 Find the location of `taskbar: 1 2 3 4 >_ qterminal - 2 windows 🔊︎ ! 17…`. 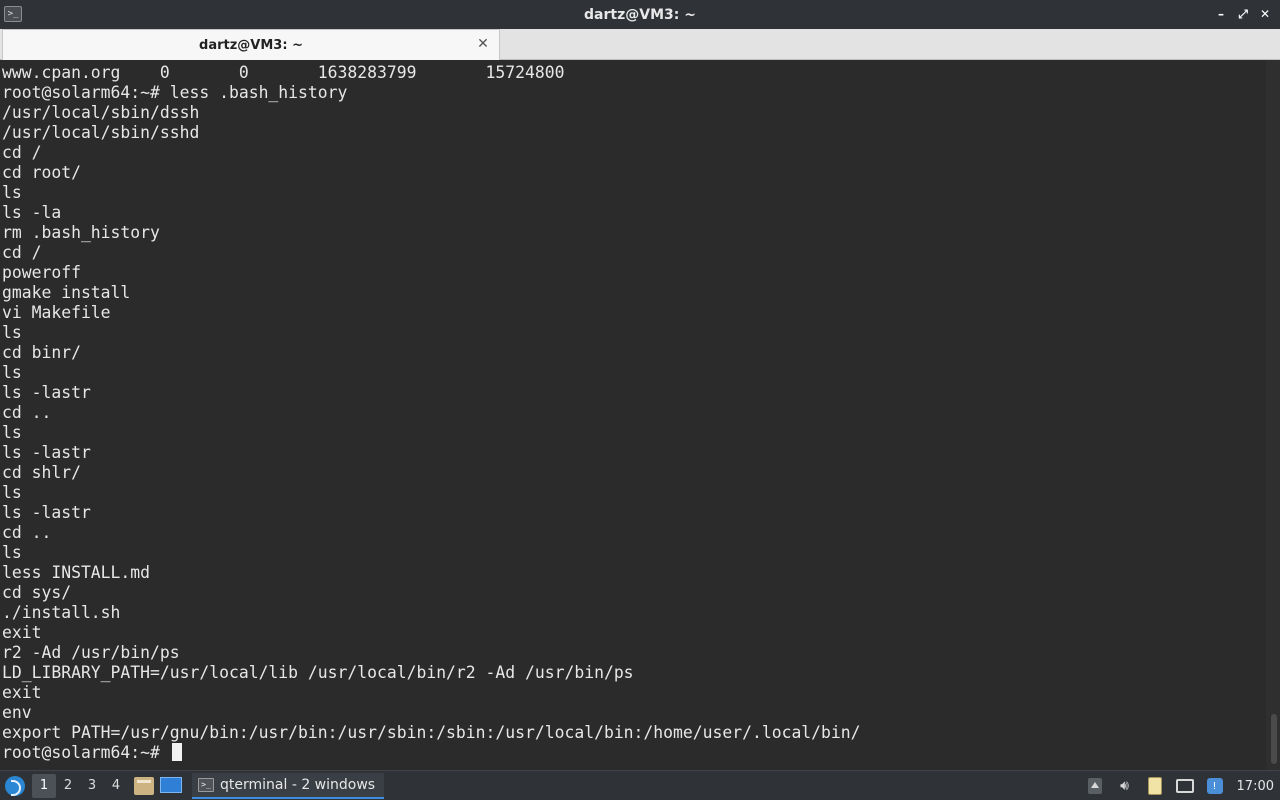

taskbar: 1 2 3 4 >_ qterminal - 2 windows 🔊︎ ! 17… is located at coordinates (640, 785).